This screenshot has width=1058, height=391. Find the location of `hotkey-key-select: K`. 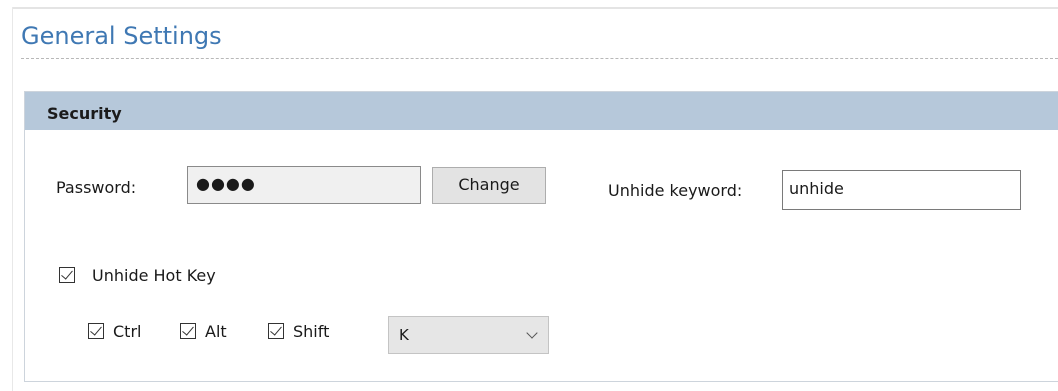

hotkey-key-select: K is located at coordinates (468, 335).